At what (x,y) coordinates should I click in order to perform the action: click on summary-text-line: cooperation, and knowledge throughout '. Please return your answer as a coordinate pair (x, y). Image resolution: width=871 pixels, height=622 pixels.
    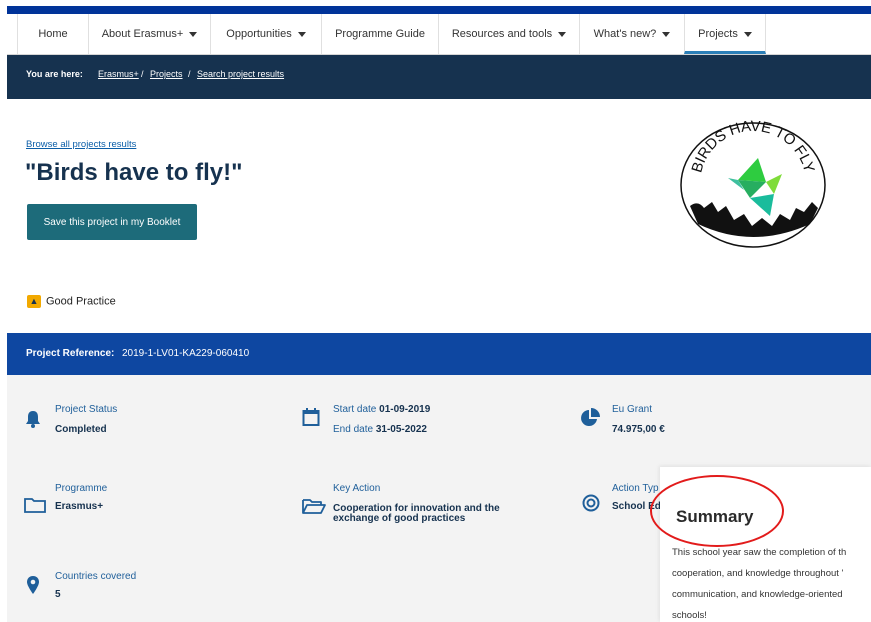
    Looking at the image, I should click on (758, 573).